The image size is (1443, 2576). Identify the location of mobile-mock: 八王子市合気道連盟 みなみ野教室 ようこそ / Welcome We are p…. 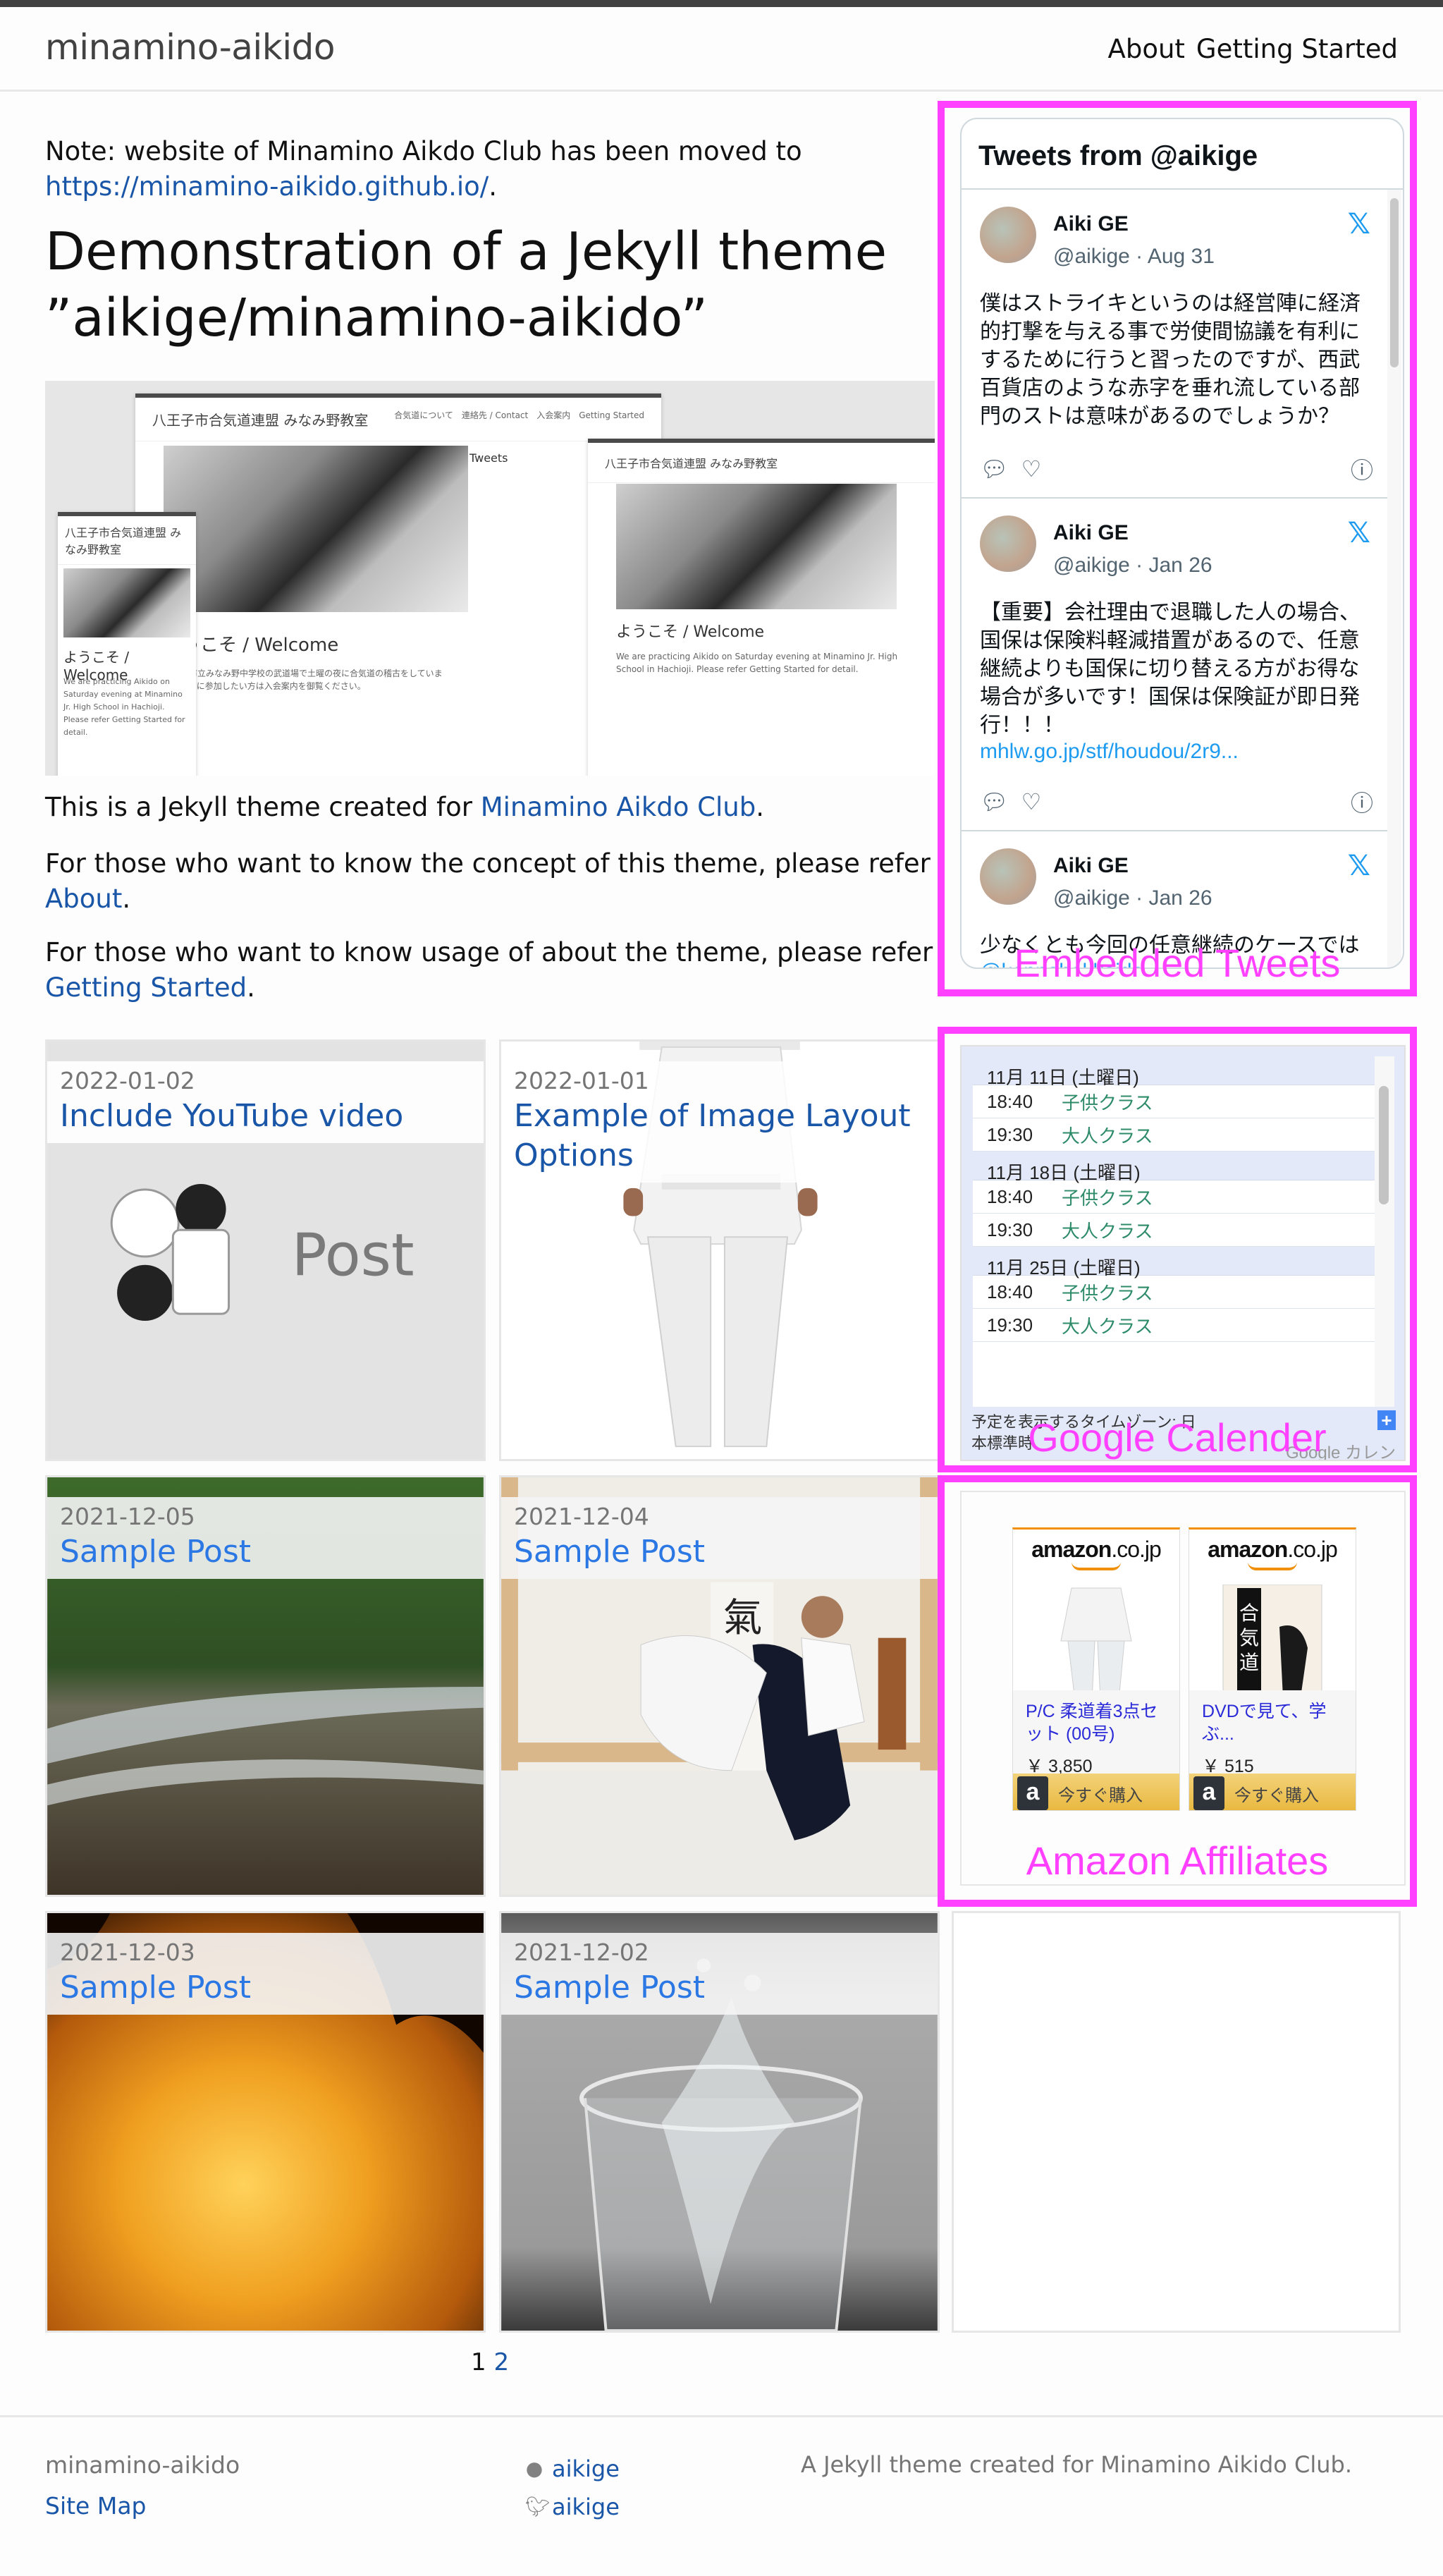
(127, 644).